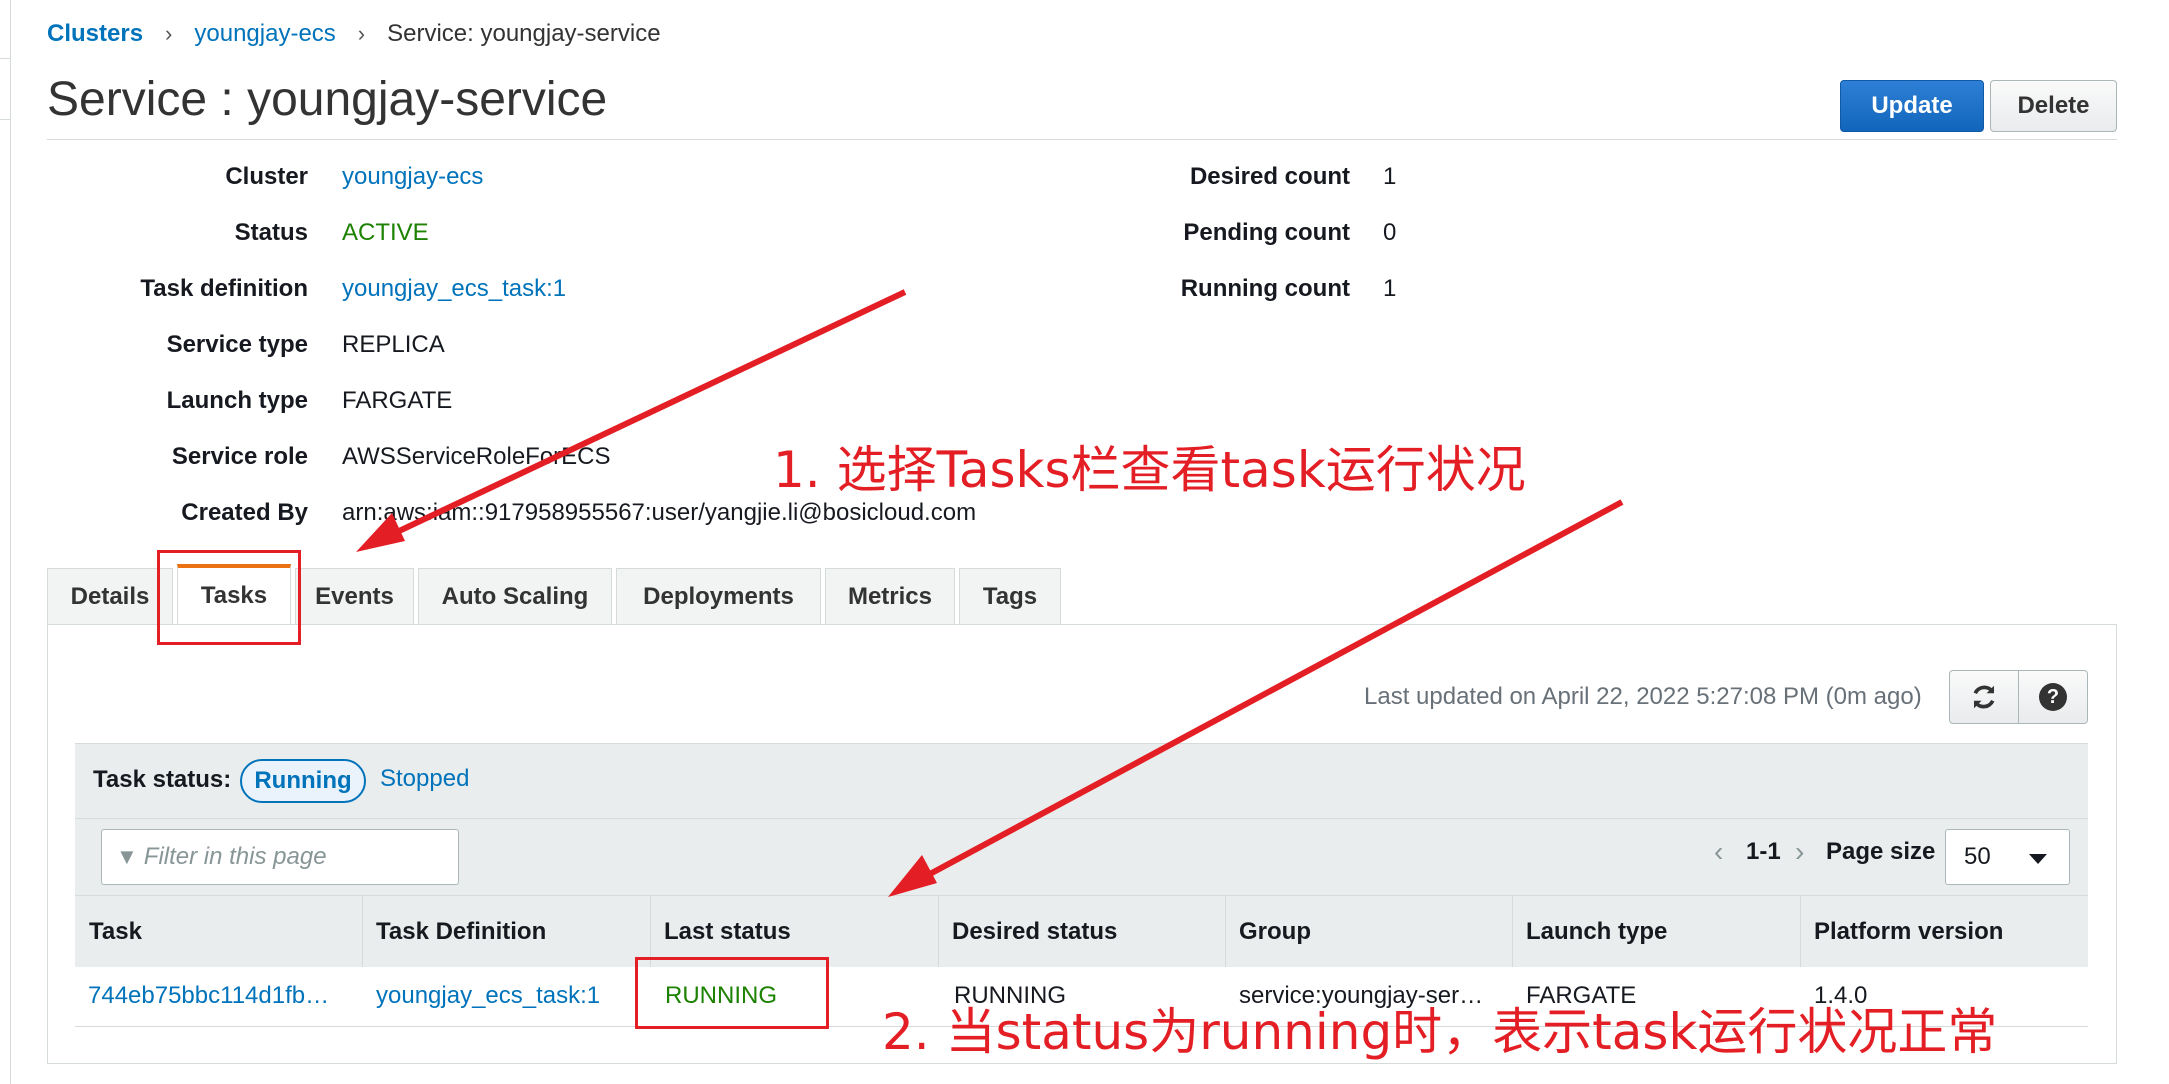 This screenshot has height=1084, width=2169. I want to click on desired-count-value: 1, so click(1390, 176).